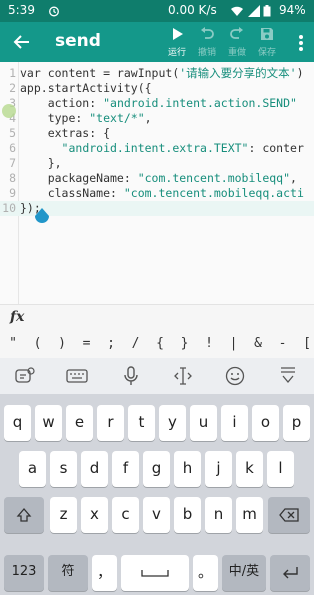 This screenshot has width=320, height=595. I want to click on symbol-key: |, so click(234, 343).